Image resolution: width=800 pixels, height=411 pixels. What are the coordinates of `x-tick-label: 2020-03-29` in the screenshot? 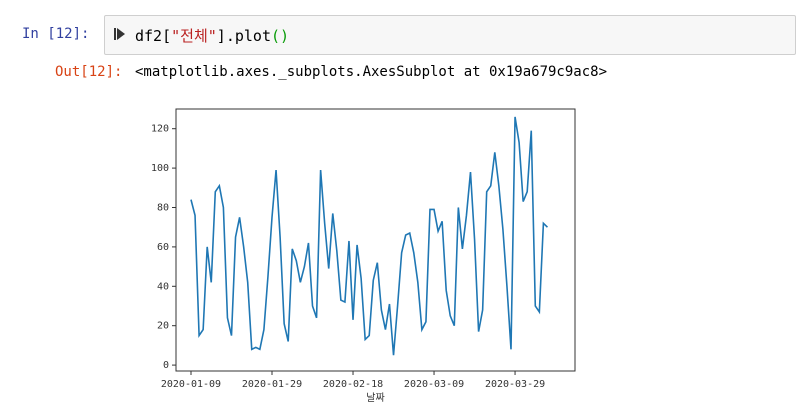 It's located at (515, 384).